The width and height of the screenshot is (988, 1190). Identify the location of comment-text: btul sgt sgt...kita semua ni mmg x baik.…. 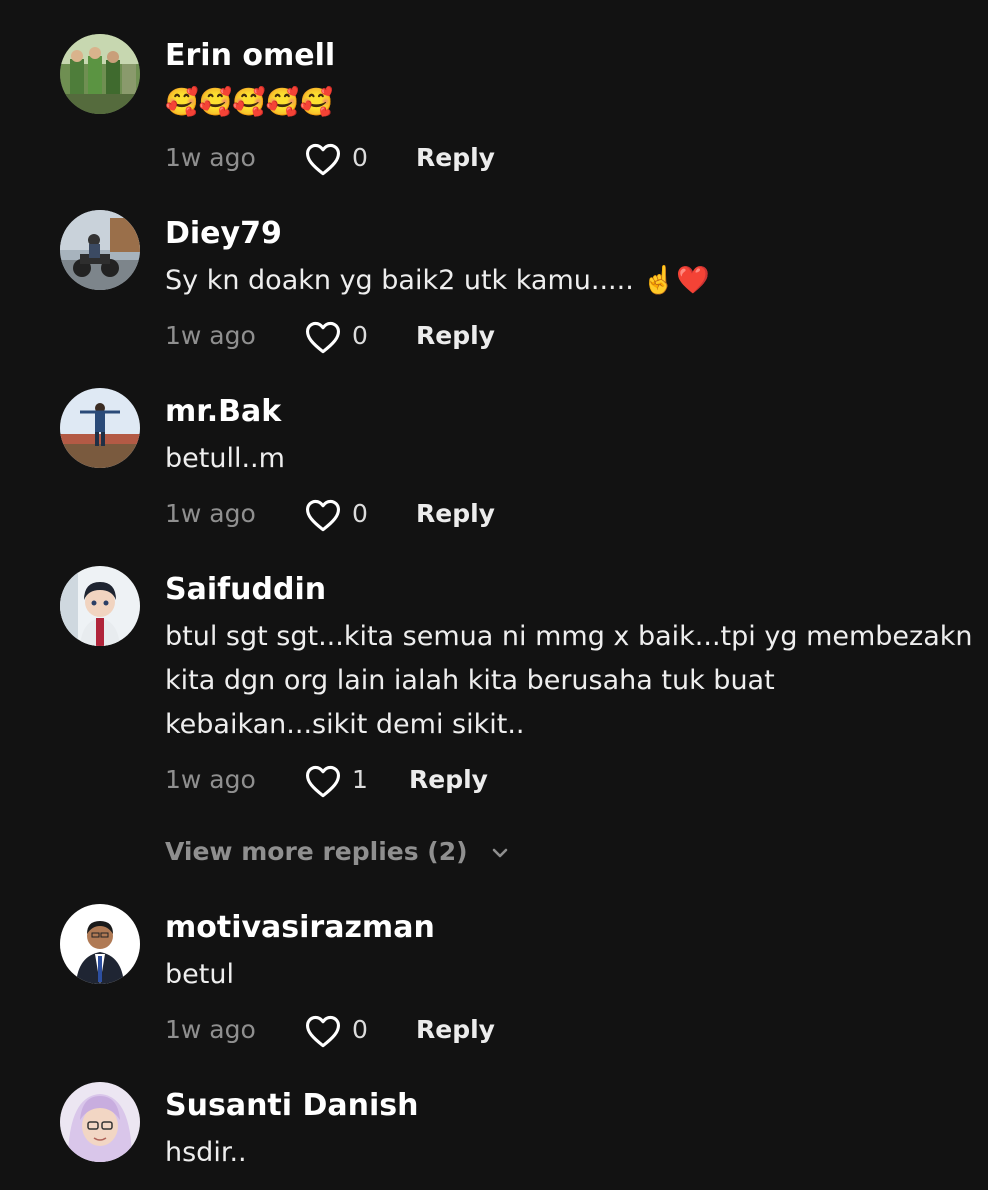
(569, 680).